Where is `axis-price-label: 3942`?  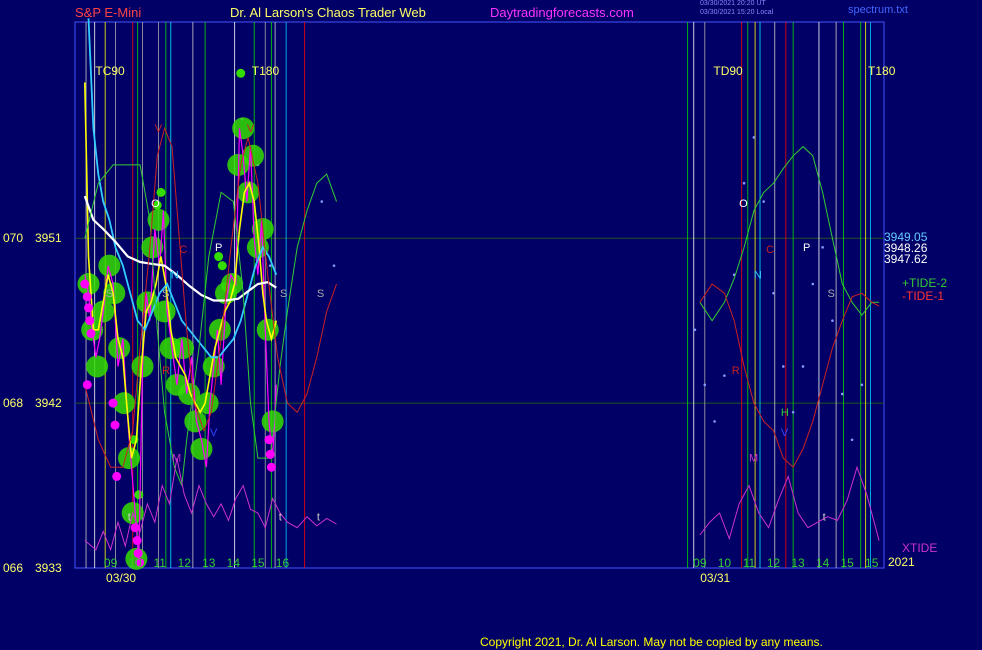 axis-price-label: 3942 is located at coordinates (48, 403).